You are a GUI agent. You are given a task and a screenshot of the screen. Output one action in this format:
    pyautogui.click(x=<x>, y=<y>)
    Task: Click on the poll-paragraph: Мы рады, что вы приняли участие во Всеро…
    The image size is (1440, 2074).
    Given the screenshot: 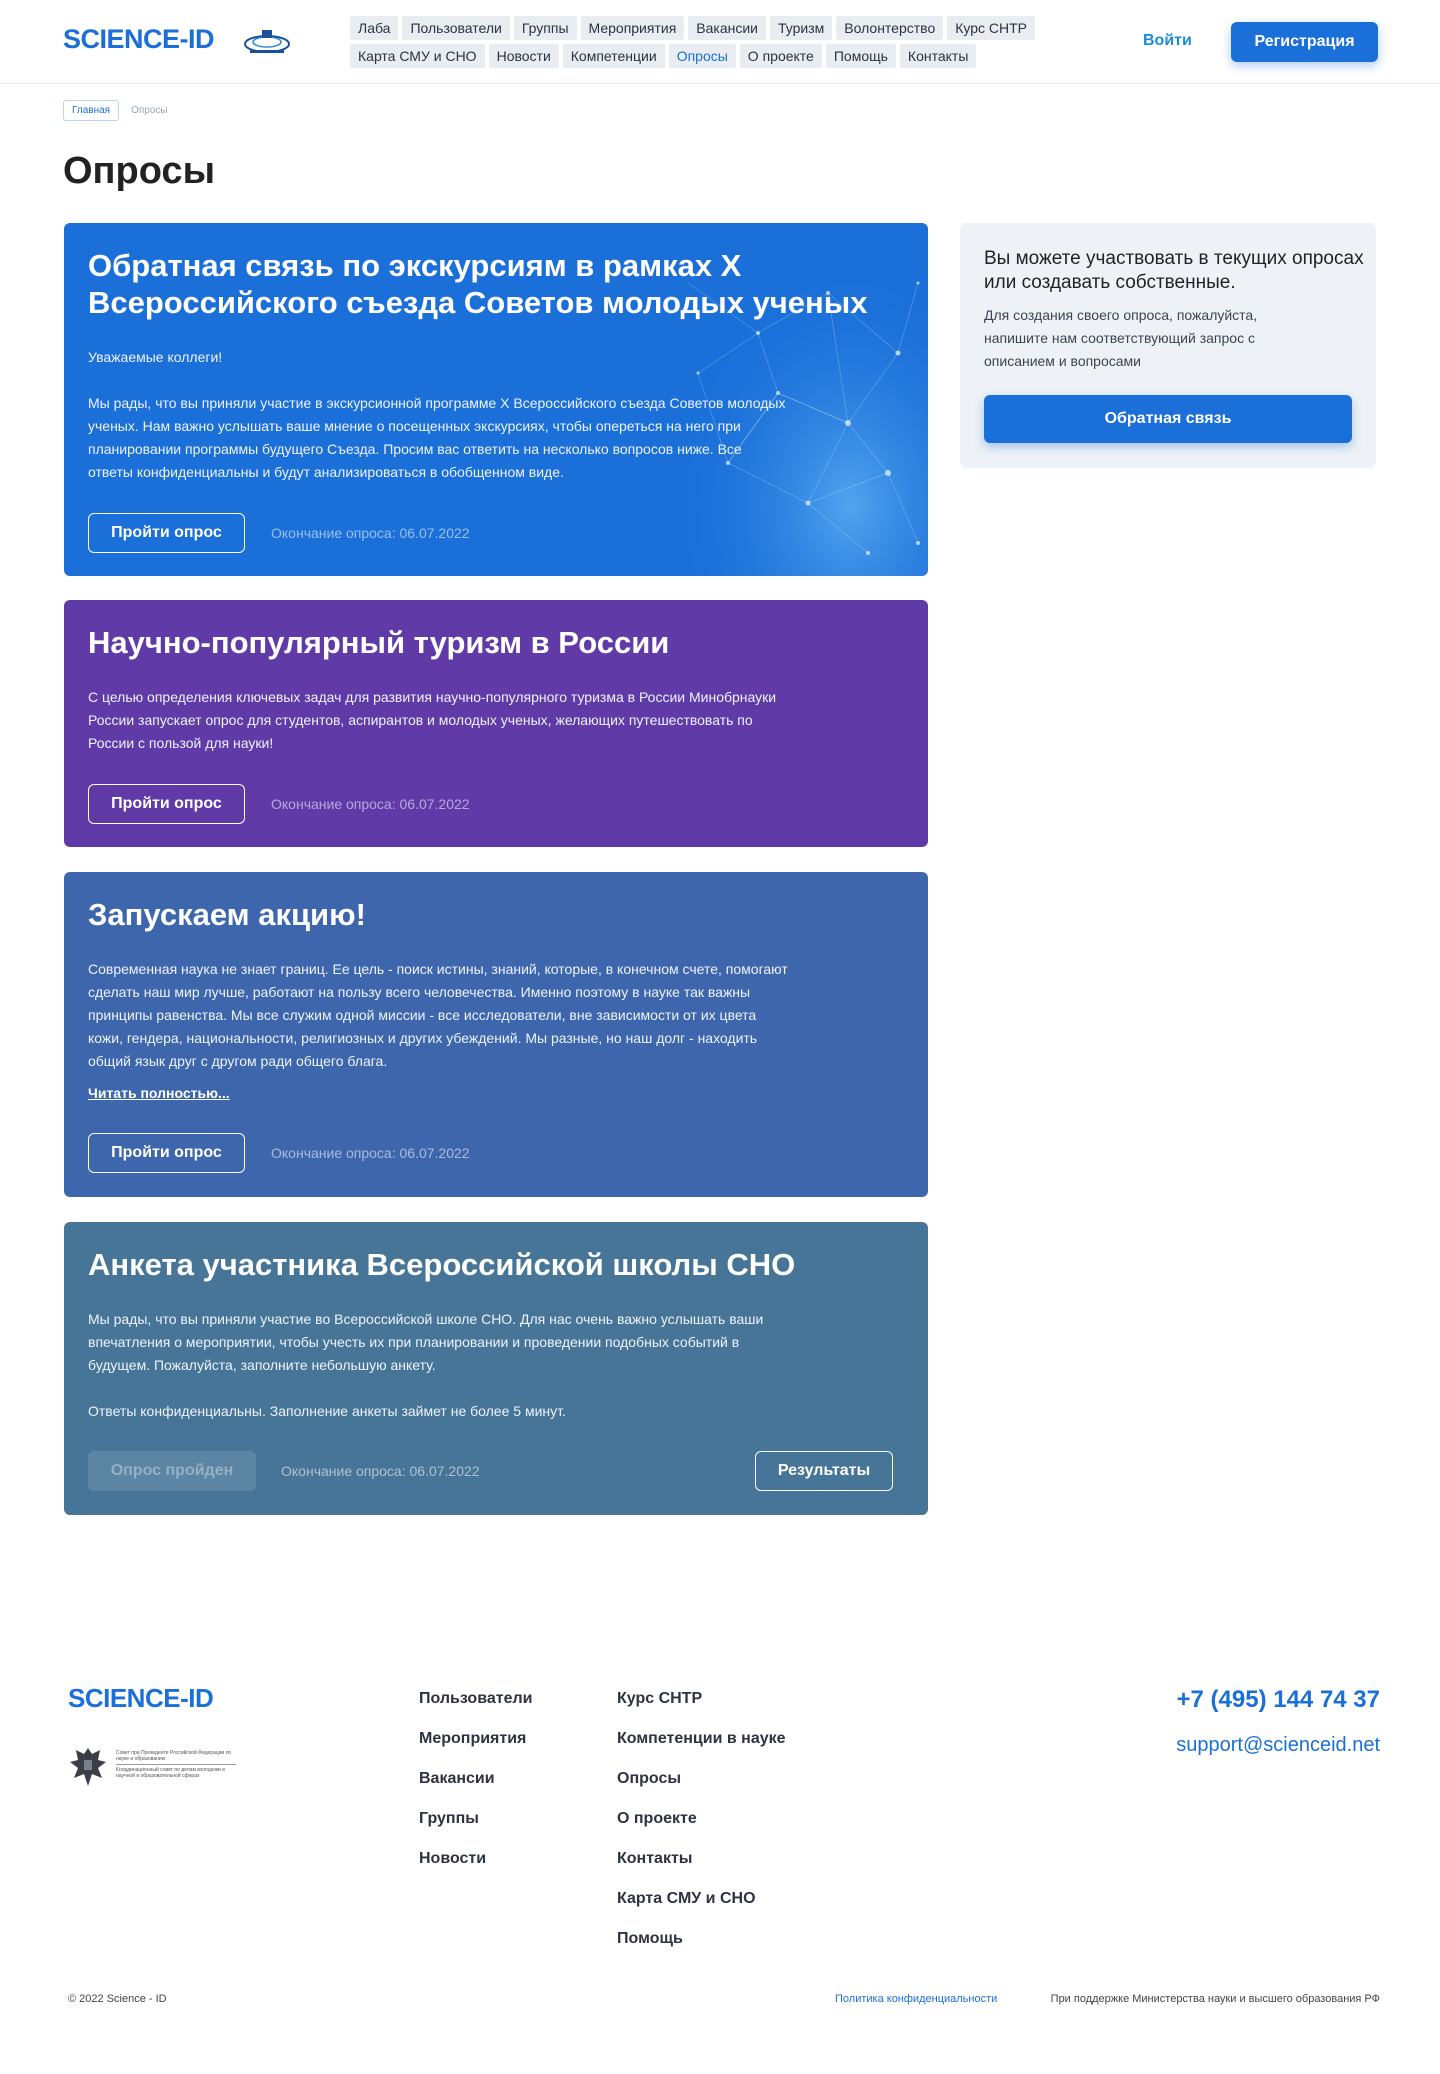 What is the action you would take?
    pyautogui.click(x=426, y=1342)
    